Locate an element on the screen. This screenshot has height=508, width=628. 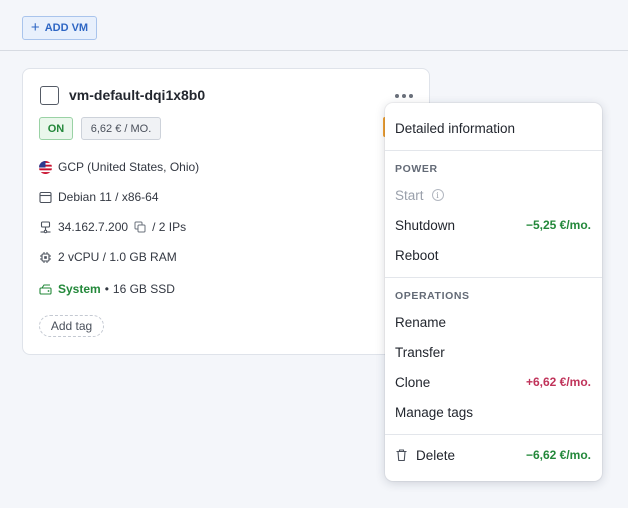
menu-item-clone: Clone +6,62 €/mo. is located at coordinates (493, 382).